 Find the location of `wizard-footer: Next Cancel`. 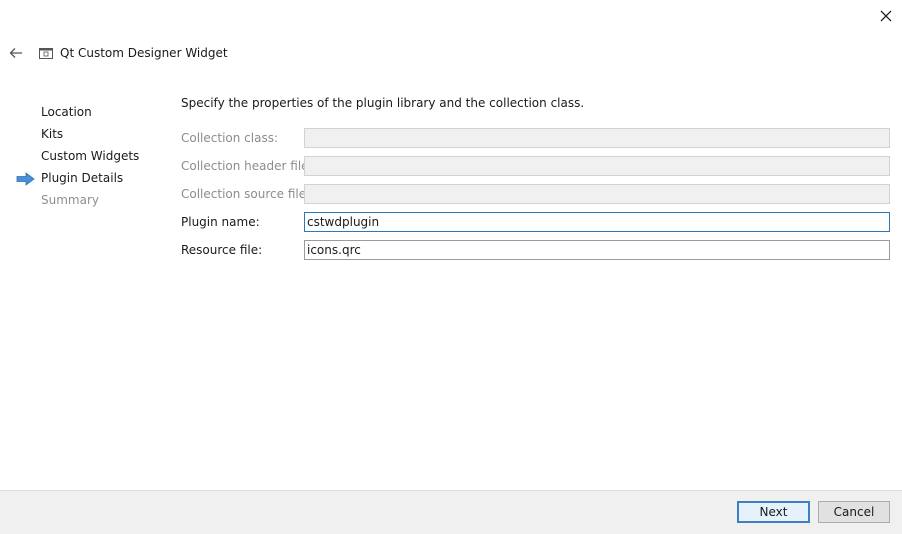

wizard-footer: Next Cancel is located at coordinates (451, 512).